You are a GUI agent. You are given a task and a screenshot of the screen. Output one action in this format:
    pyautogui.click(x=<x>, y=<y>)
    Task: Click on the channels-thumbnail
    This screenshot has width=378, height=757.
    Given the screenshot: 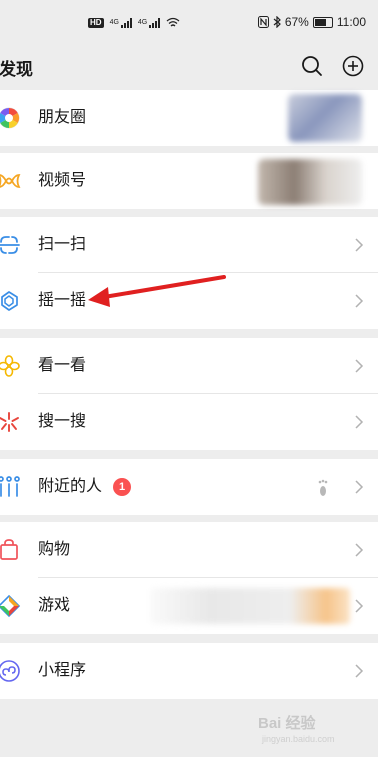 What is the action you would take?
    pyautogui.click(x=310, y=182)
    